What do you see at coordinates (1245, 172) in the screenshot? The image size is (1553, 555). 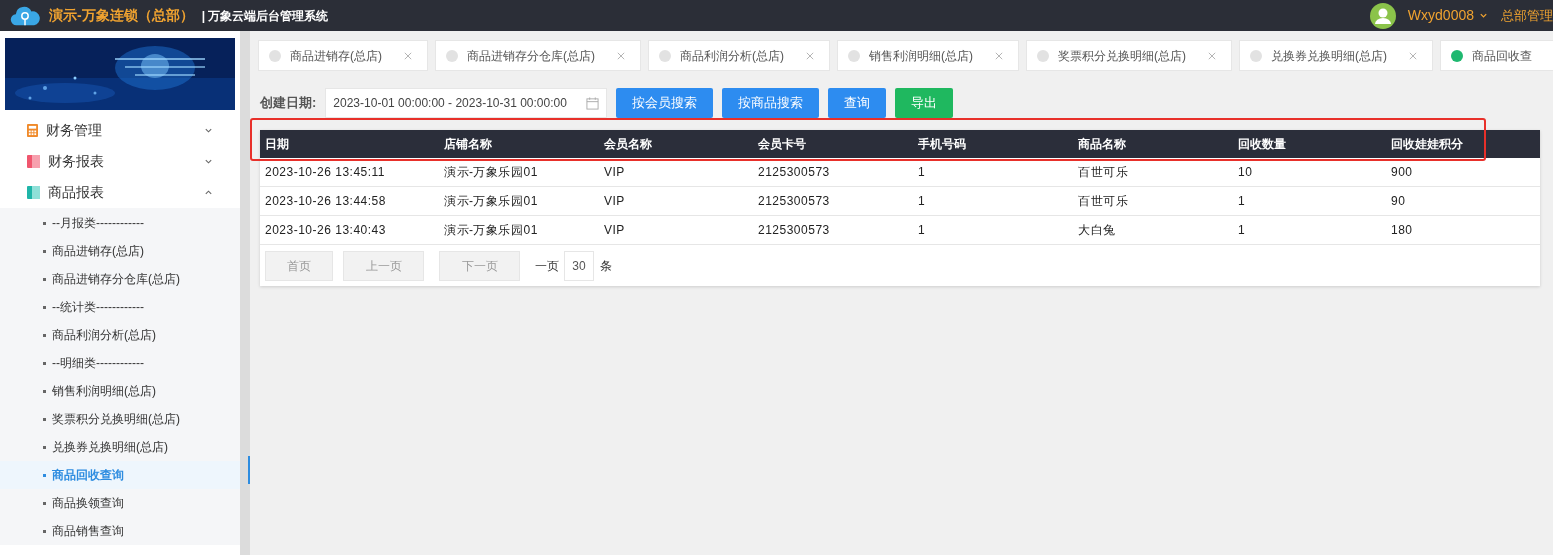 I see `table-cell-text: 10` at bounding box center [1245, 172].